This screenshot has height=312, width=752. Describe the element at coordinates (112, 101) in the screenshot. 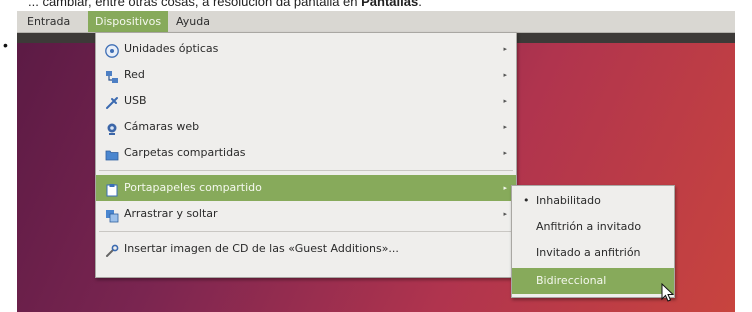

I see `usb-icon` at that location.